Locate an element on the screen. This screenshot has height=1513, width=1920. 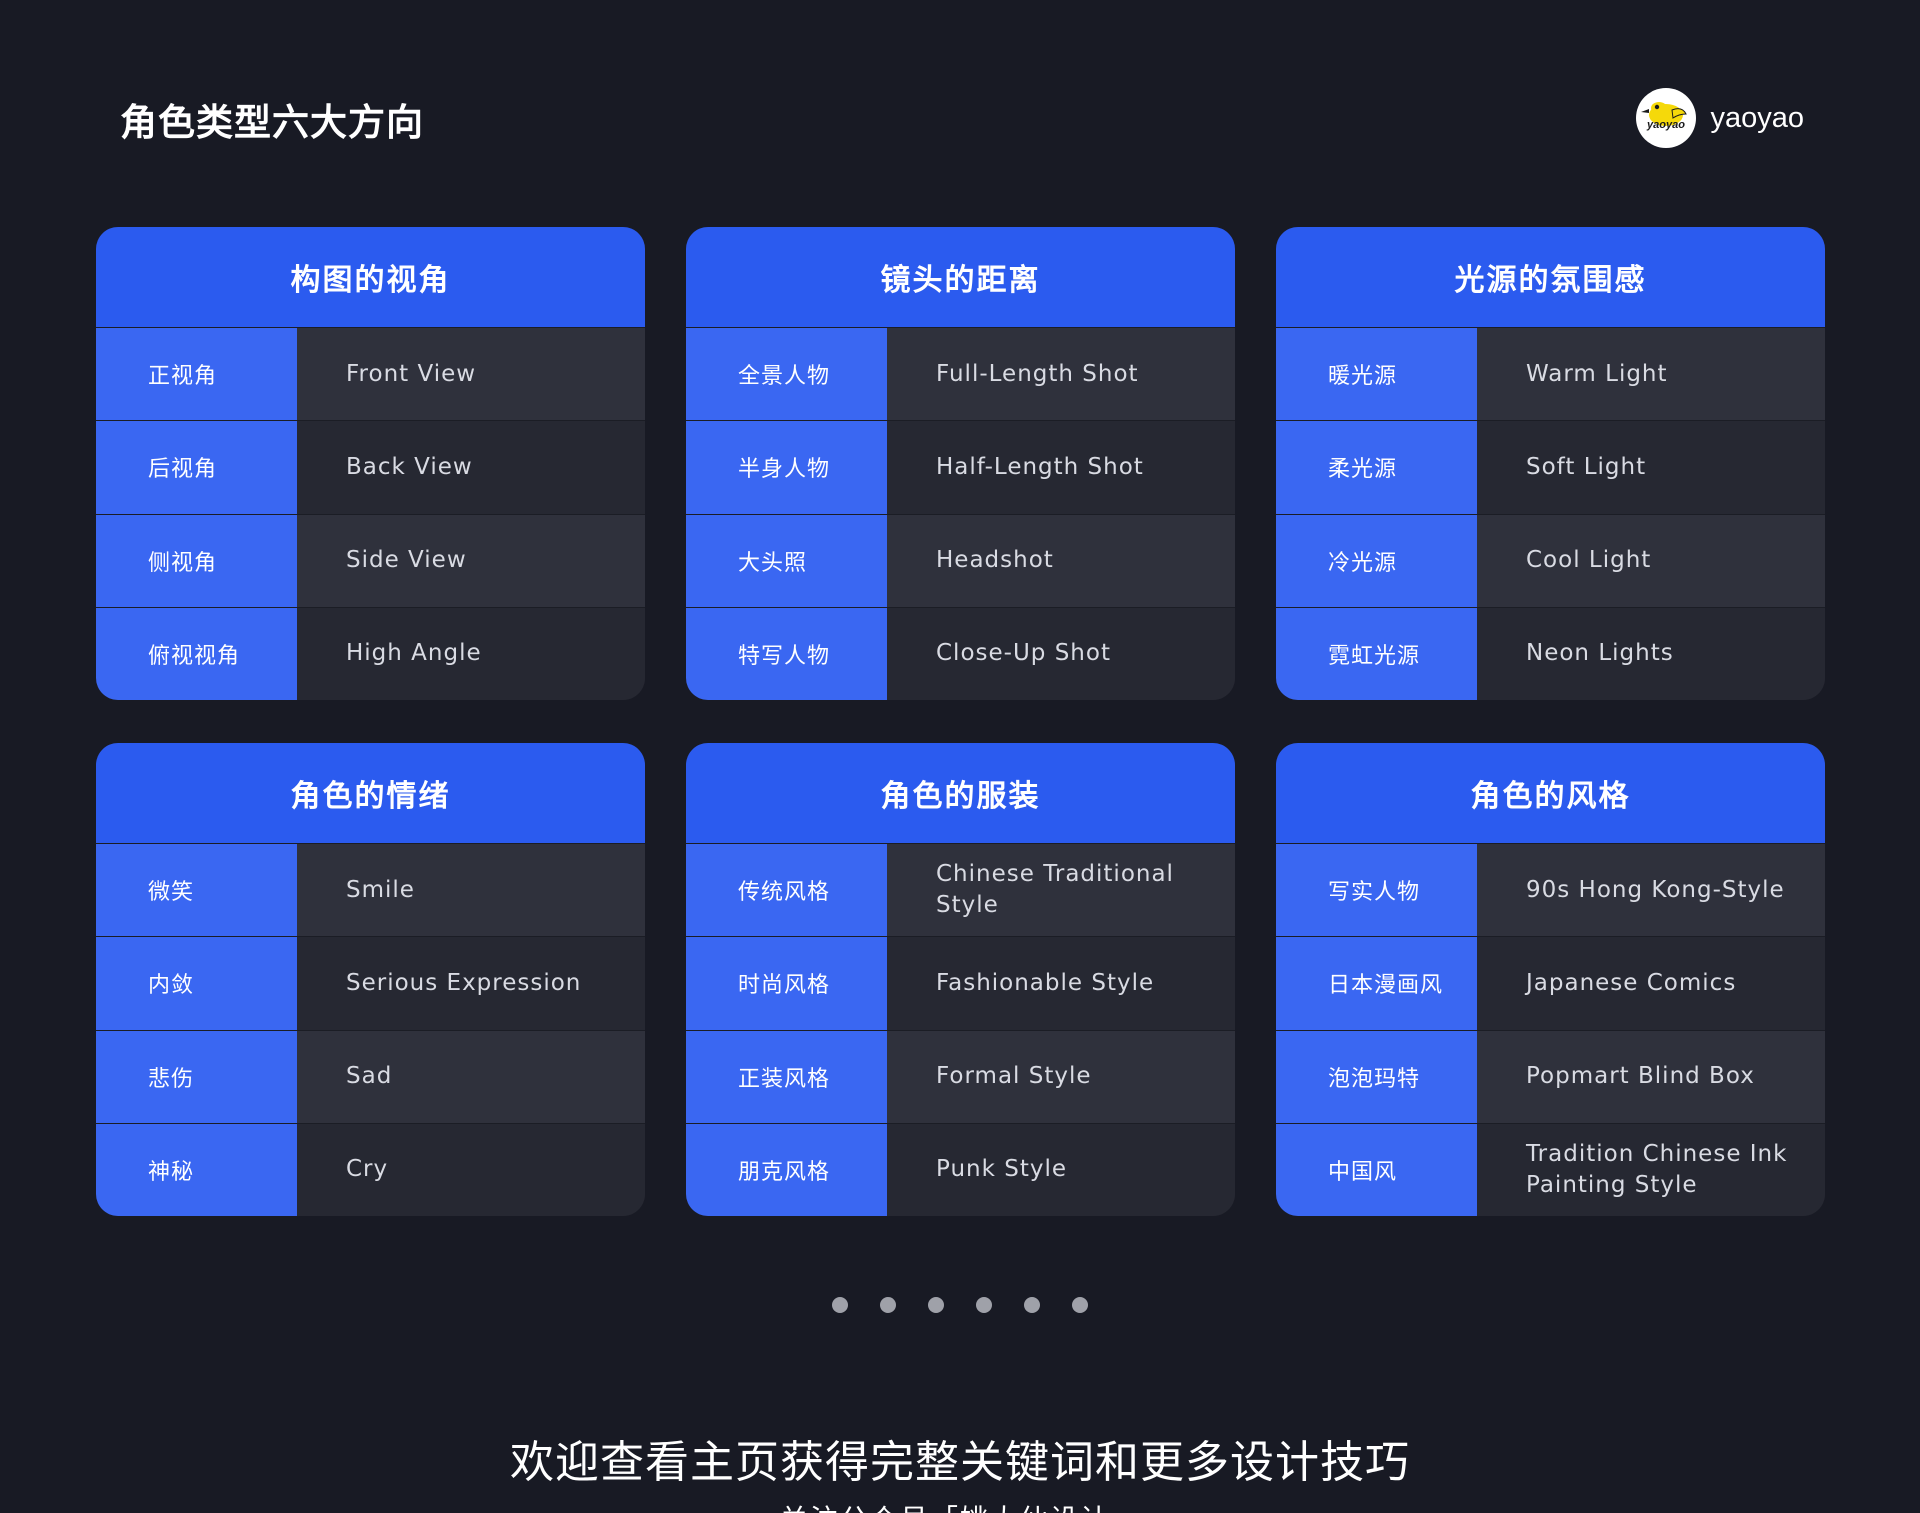
table-row: 霓虹光源 Neon Lights is located at coordinates (1550, 653).